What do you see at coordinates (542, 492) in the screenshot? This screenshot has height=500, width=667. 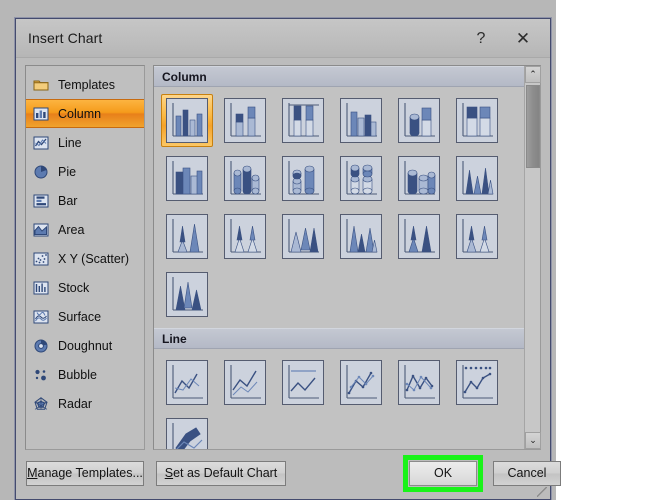 I see `resize-grip-icon` at bounding box center [542, 492].